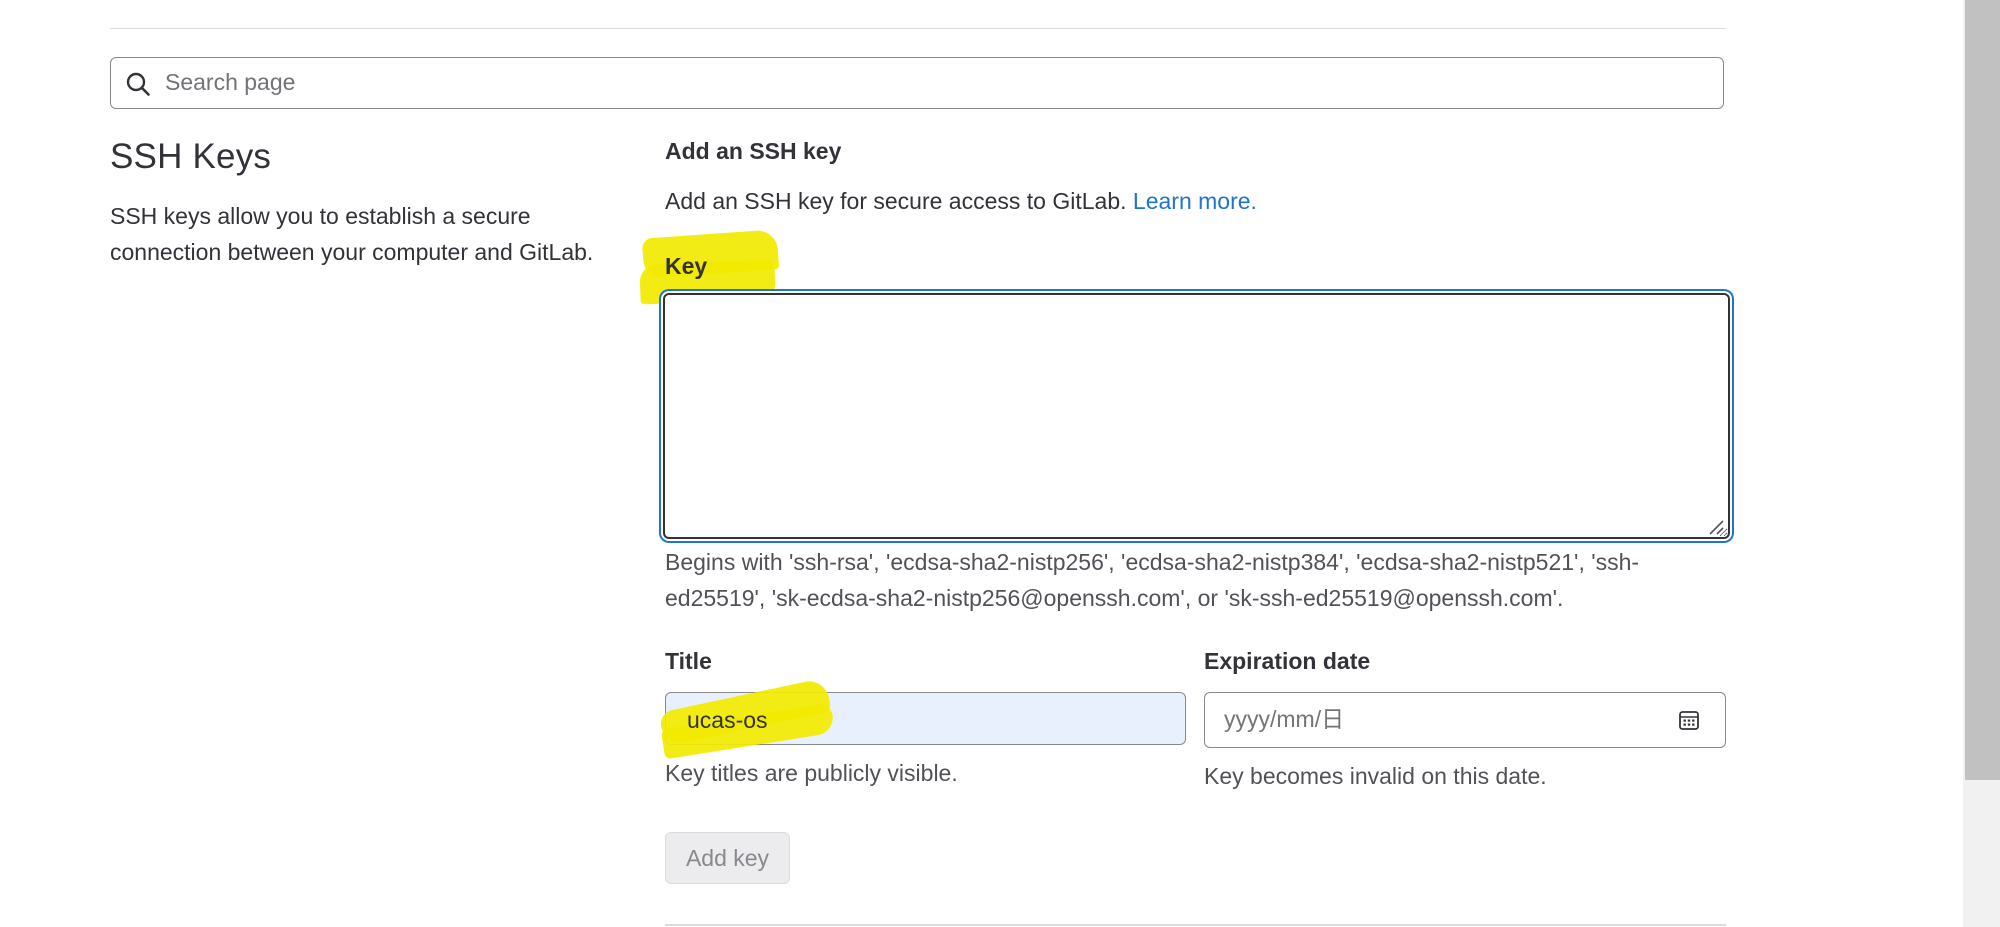 The image size is (2000, 927). What do you see at coordinates (753, 151) in the screenshot?
I see `form-heading: Add an SSH key` at bounding box center [753, 151].